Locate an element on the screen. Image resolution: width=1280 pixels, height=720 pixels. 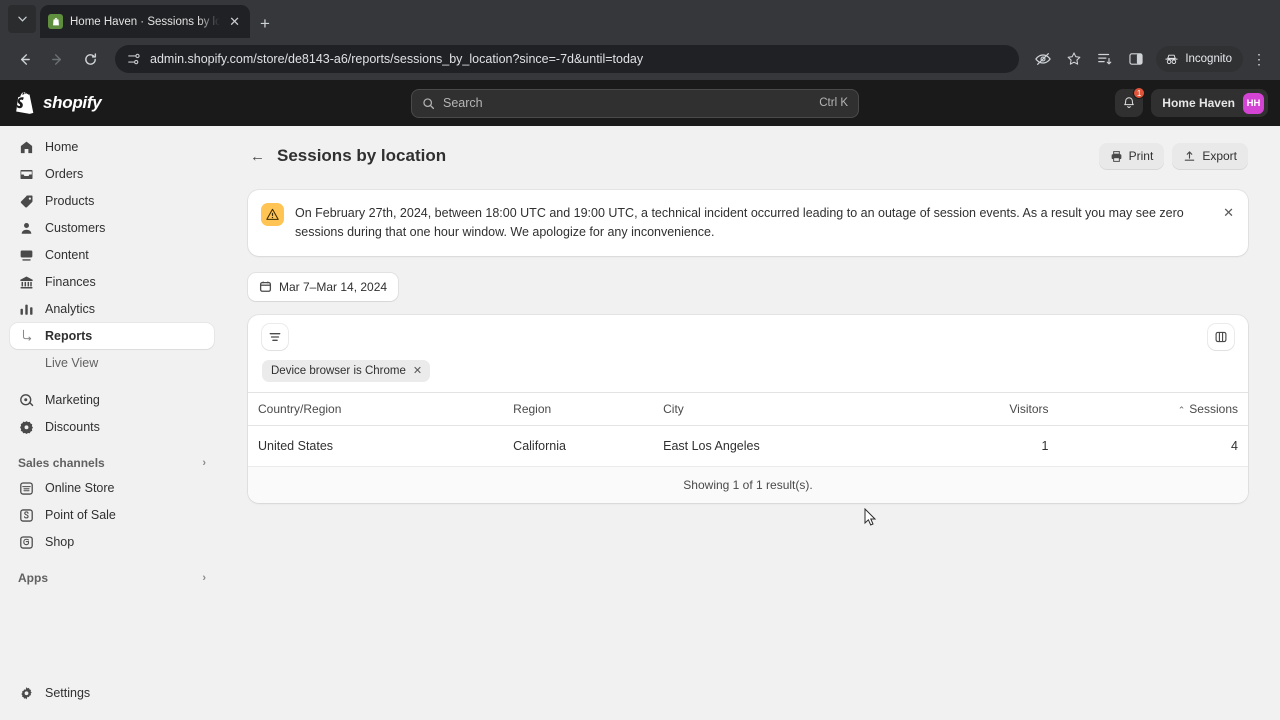
print-button: Print is located at coordinates (1131, 156).